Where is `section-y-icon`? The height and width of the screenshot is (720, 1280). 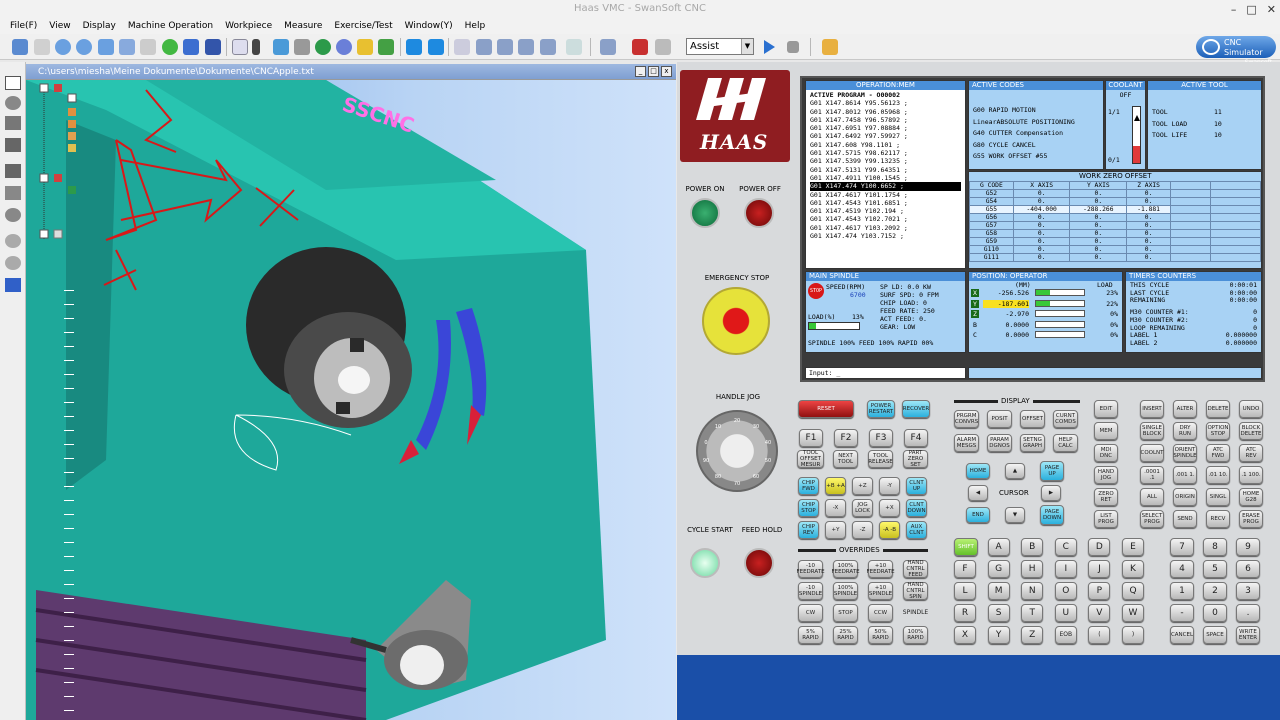 section-y-icon is located at coordinates (505, 47).